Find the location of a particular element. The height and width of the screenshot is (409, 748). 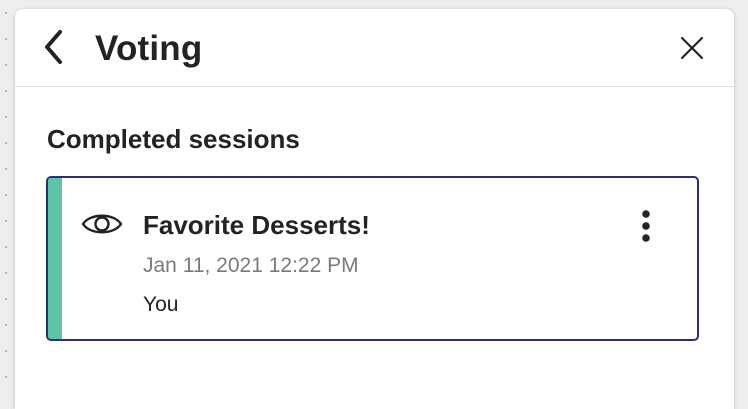

close-button is located at coordinates (692, 48).